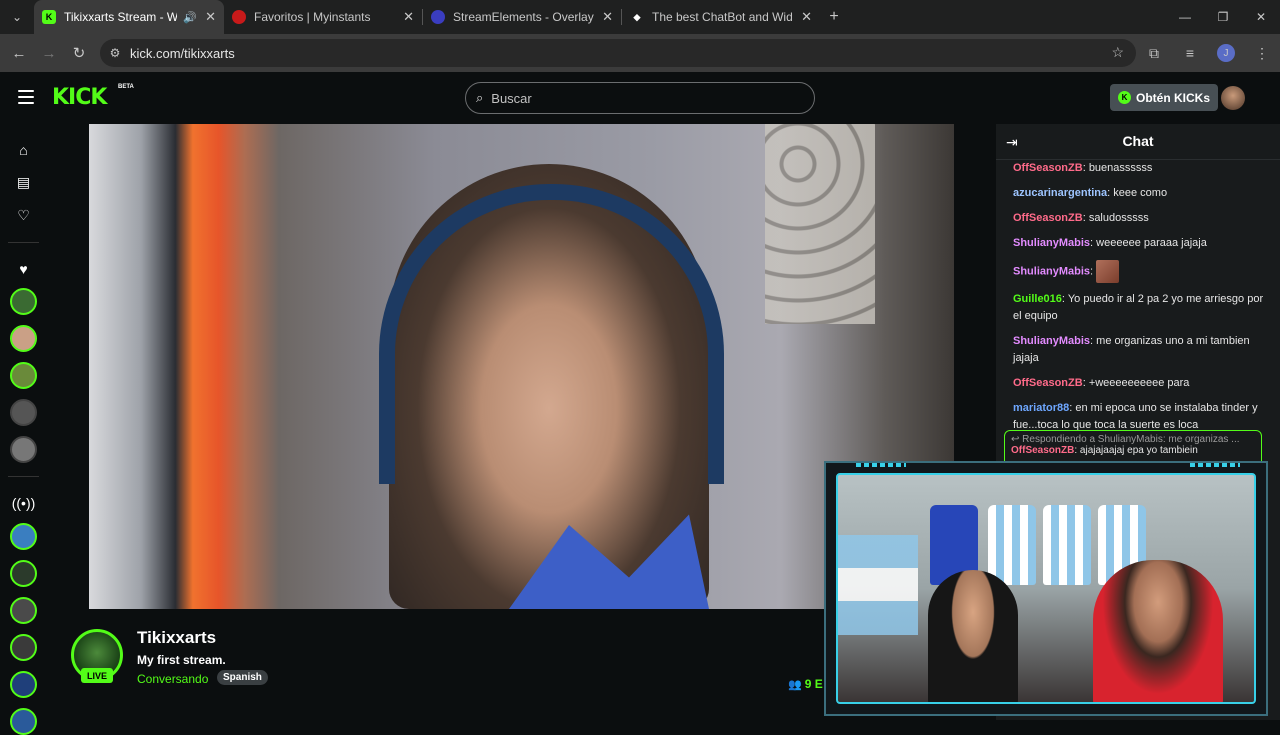  I want to click on jersey-shape, so click(1012, 545).